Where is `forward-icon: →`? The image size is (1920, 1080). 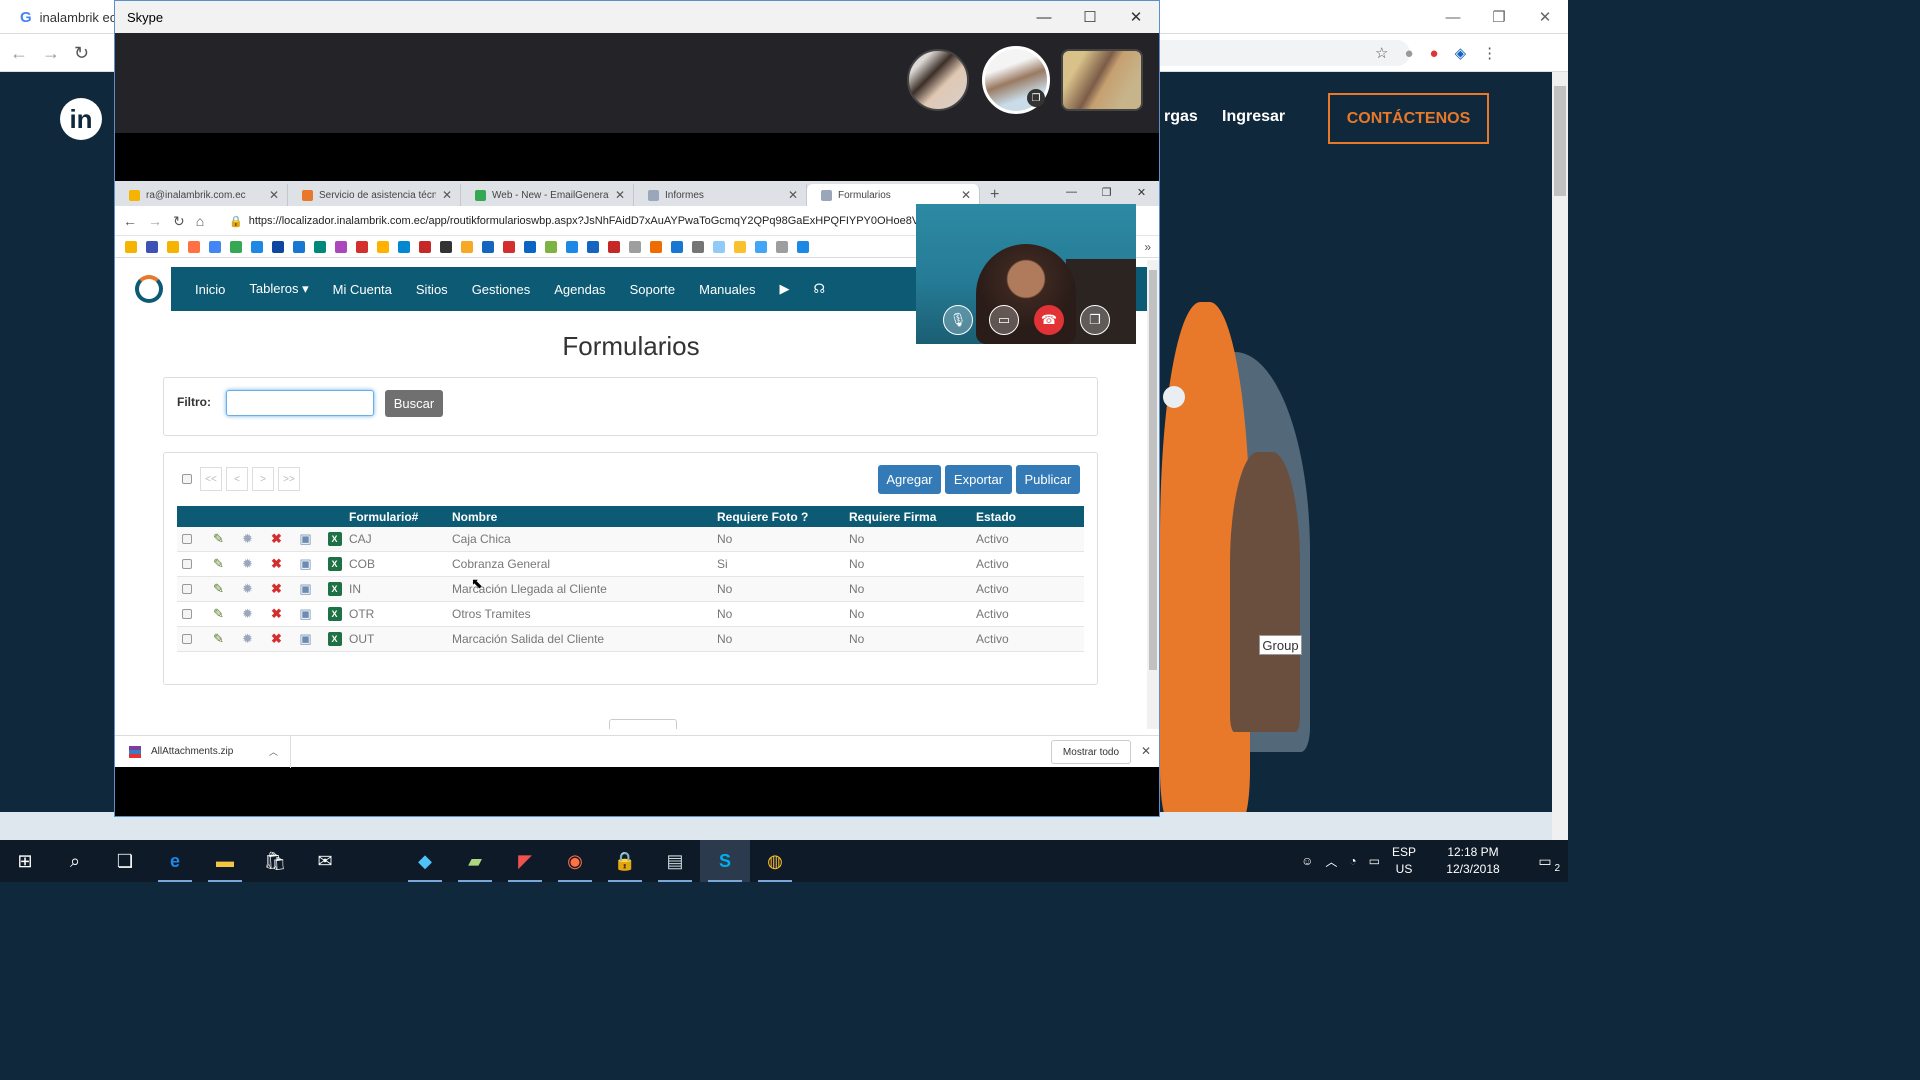
forward-icon: → is located at coordinates (51, 53).